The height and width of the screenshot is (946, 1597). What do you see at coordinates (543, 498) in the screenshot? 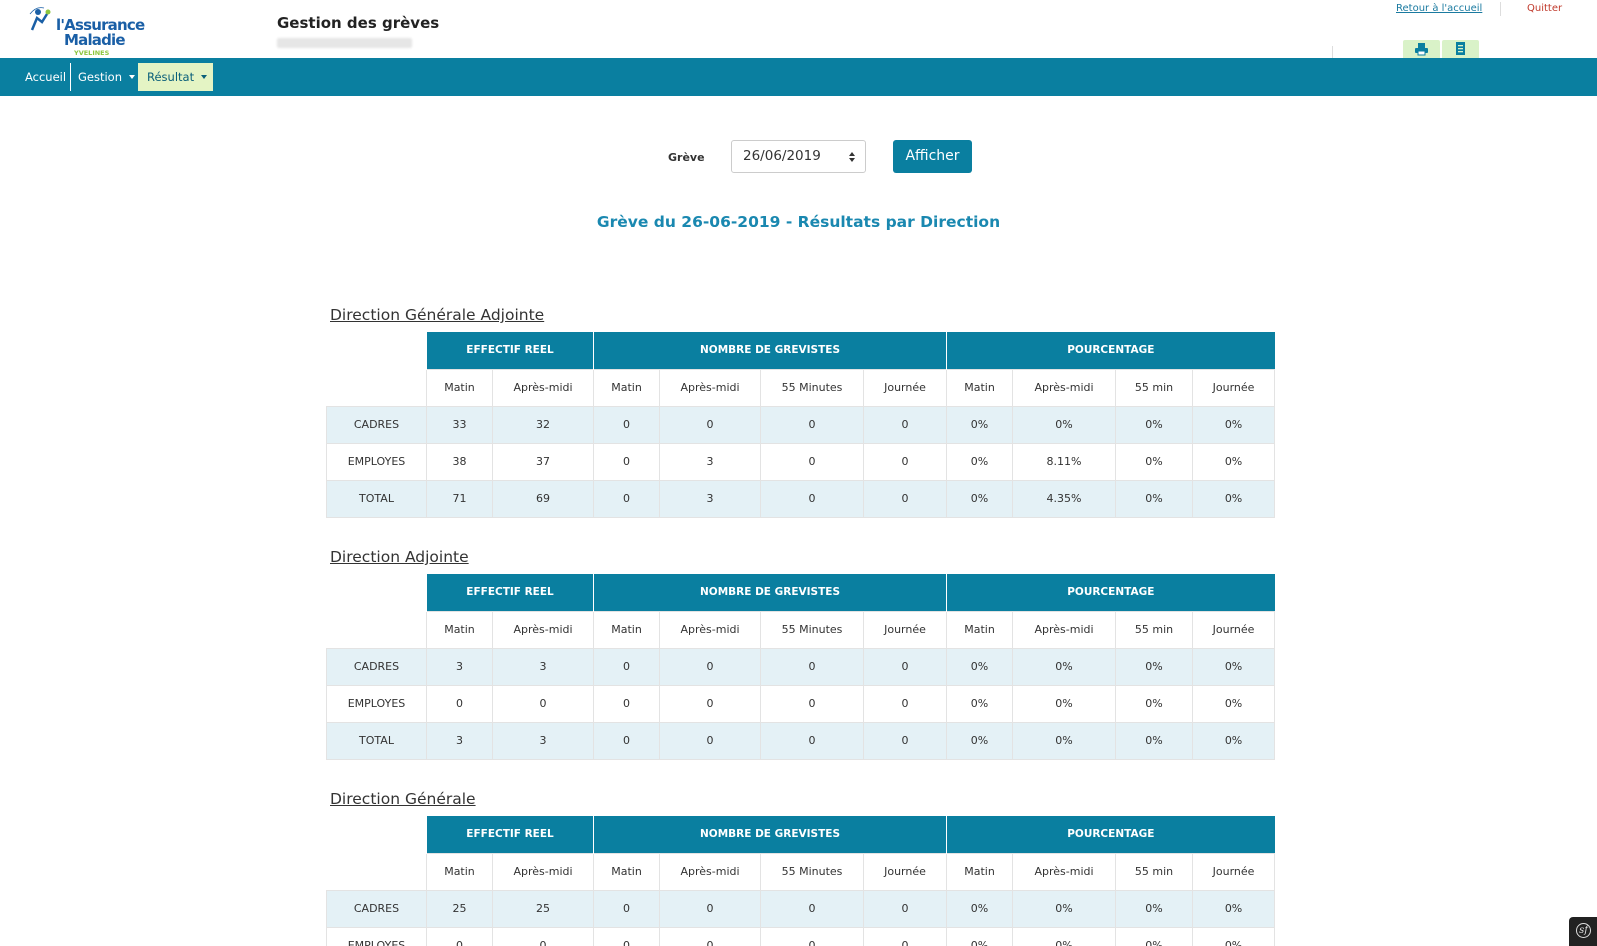
I see `table-cell: 69` at bounding box center [543, 498].